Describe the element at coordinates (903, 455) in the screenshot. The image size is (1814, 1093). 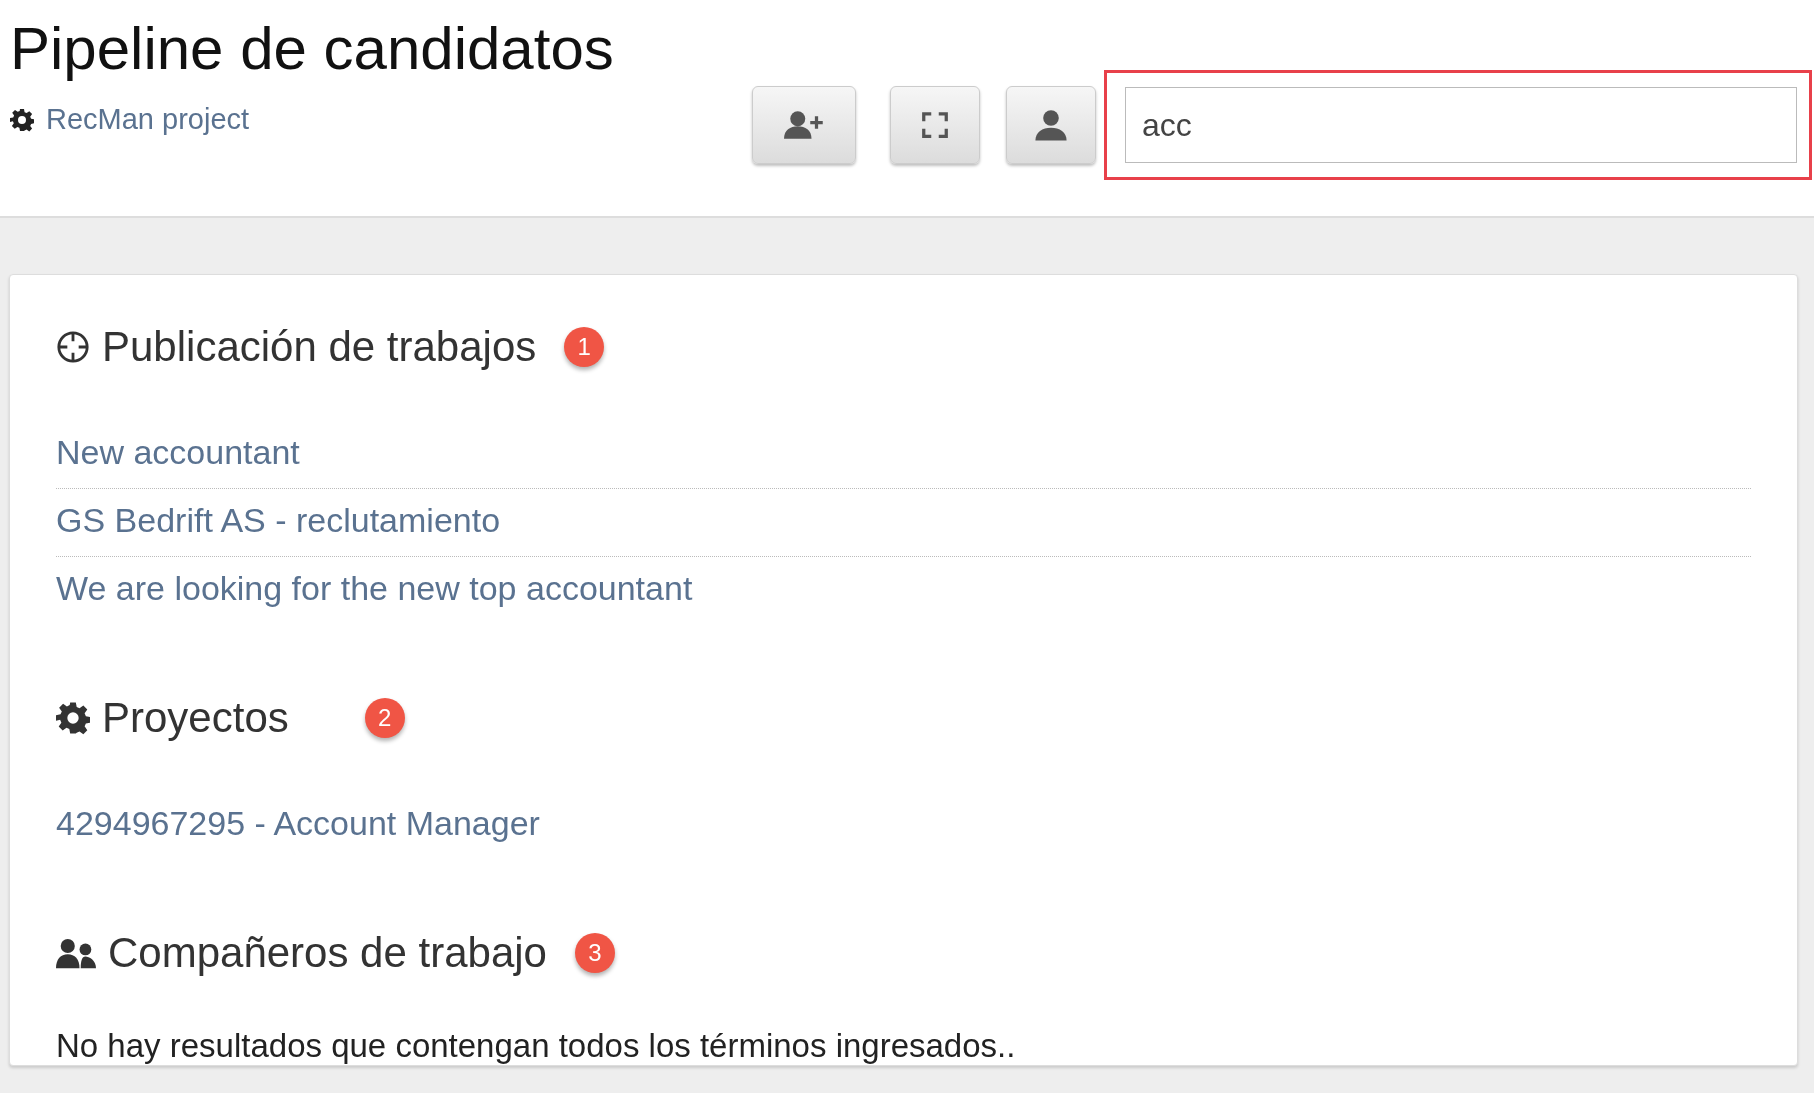
I see `result-link: New accountant` at that location.